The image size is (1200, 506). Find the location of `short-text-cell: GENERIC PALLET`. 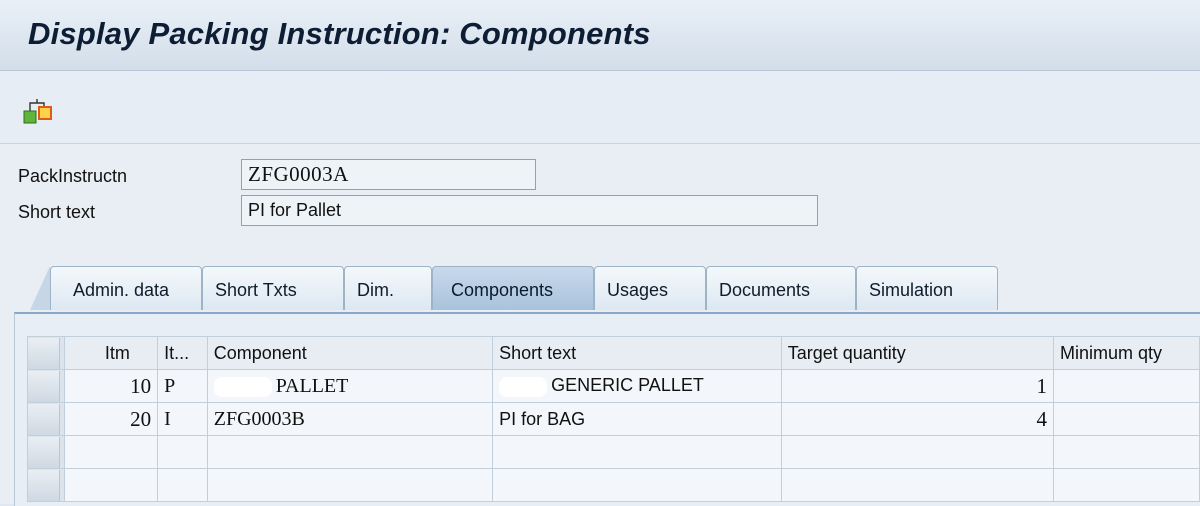

short-text-cell: GENERIC PALLET is located at coordinates (637, 386).